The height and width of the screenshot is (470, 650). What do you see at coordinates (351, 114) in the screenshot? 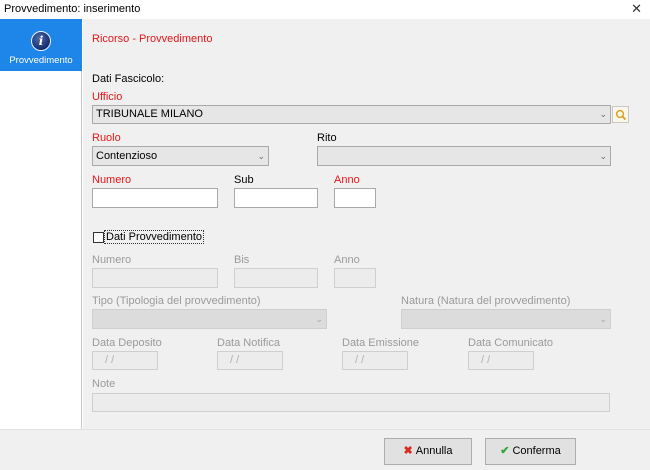
I see `ufficio-select: TRIBUNALE MILANO ⌄` at bounding box center [351, 114].